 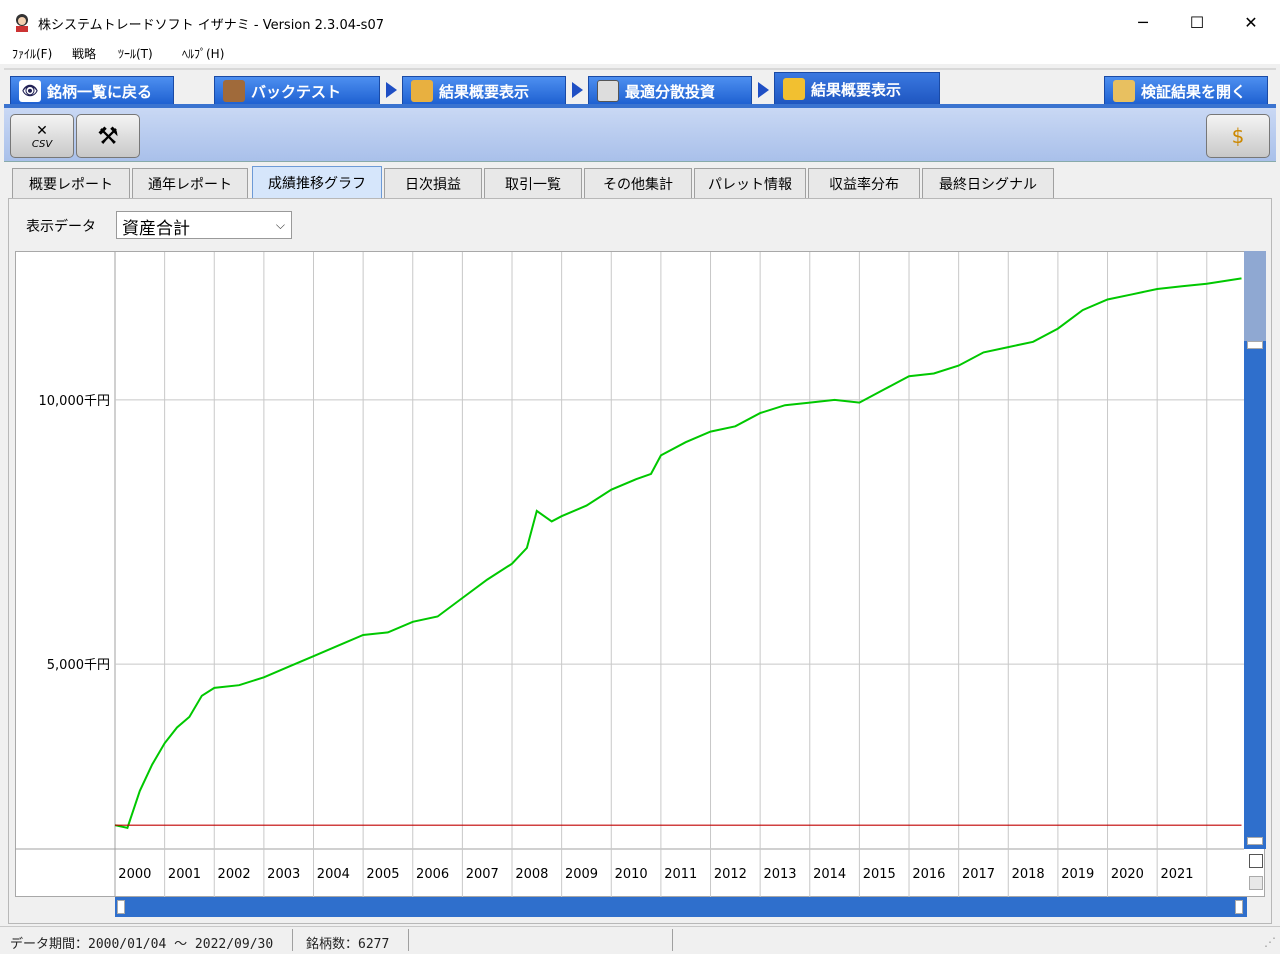 I want to click on x-tick-label: 2006, so click(x=432, y=874).